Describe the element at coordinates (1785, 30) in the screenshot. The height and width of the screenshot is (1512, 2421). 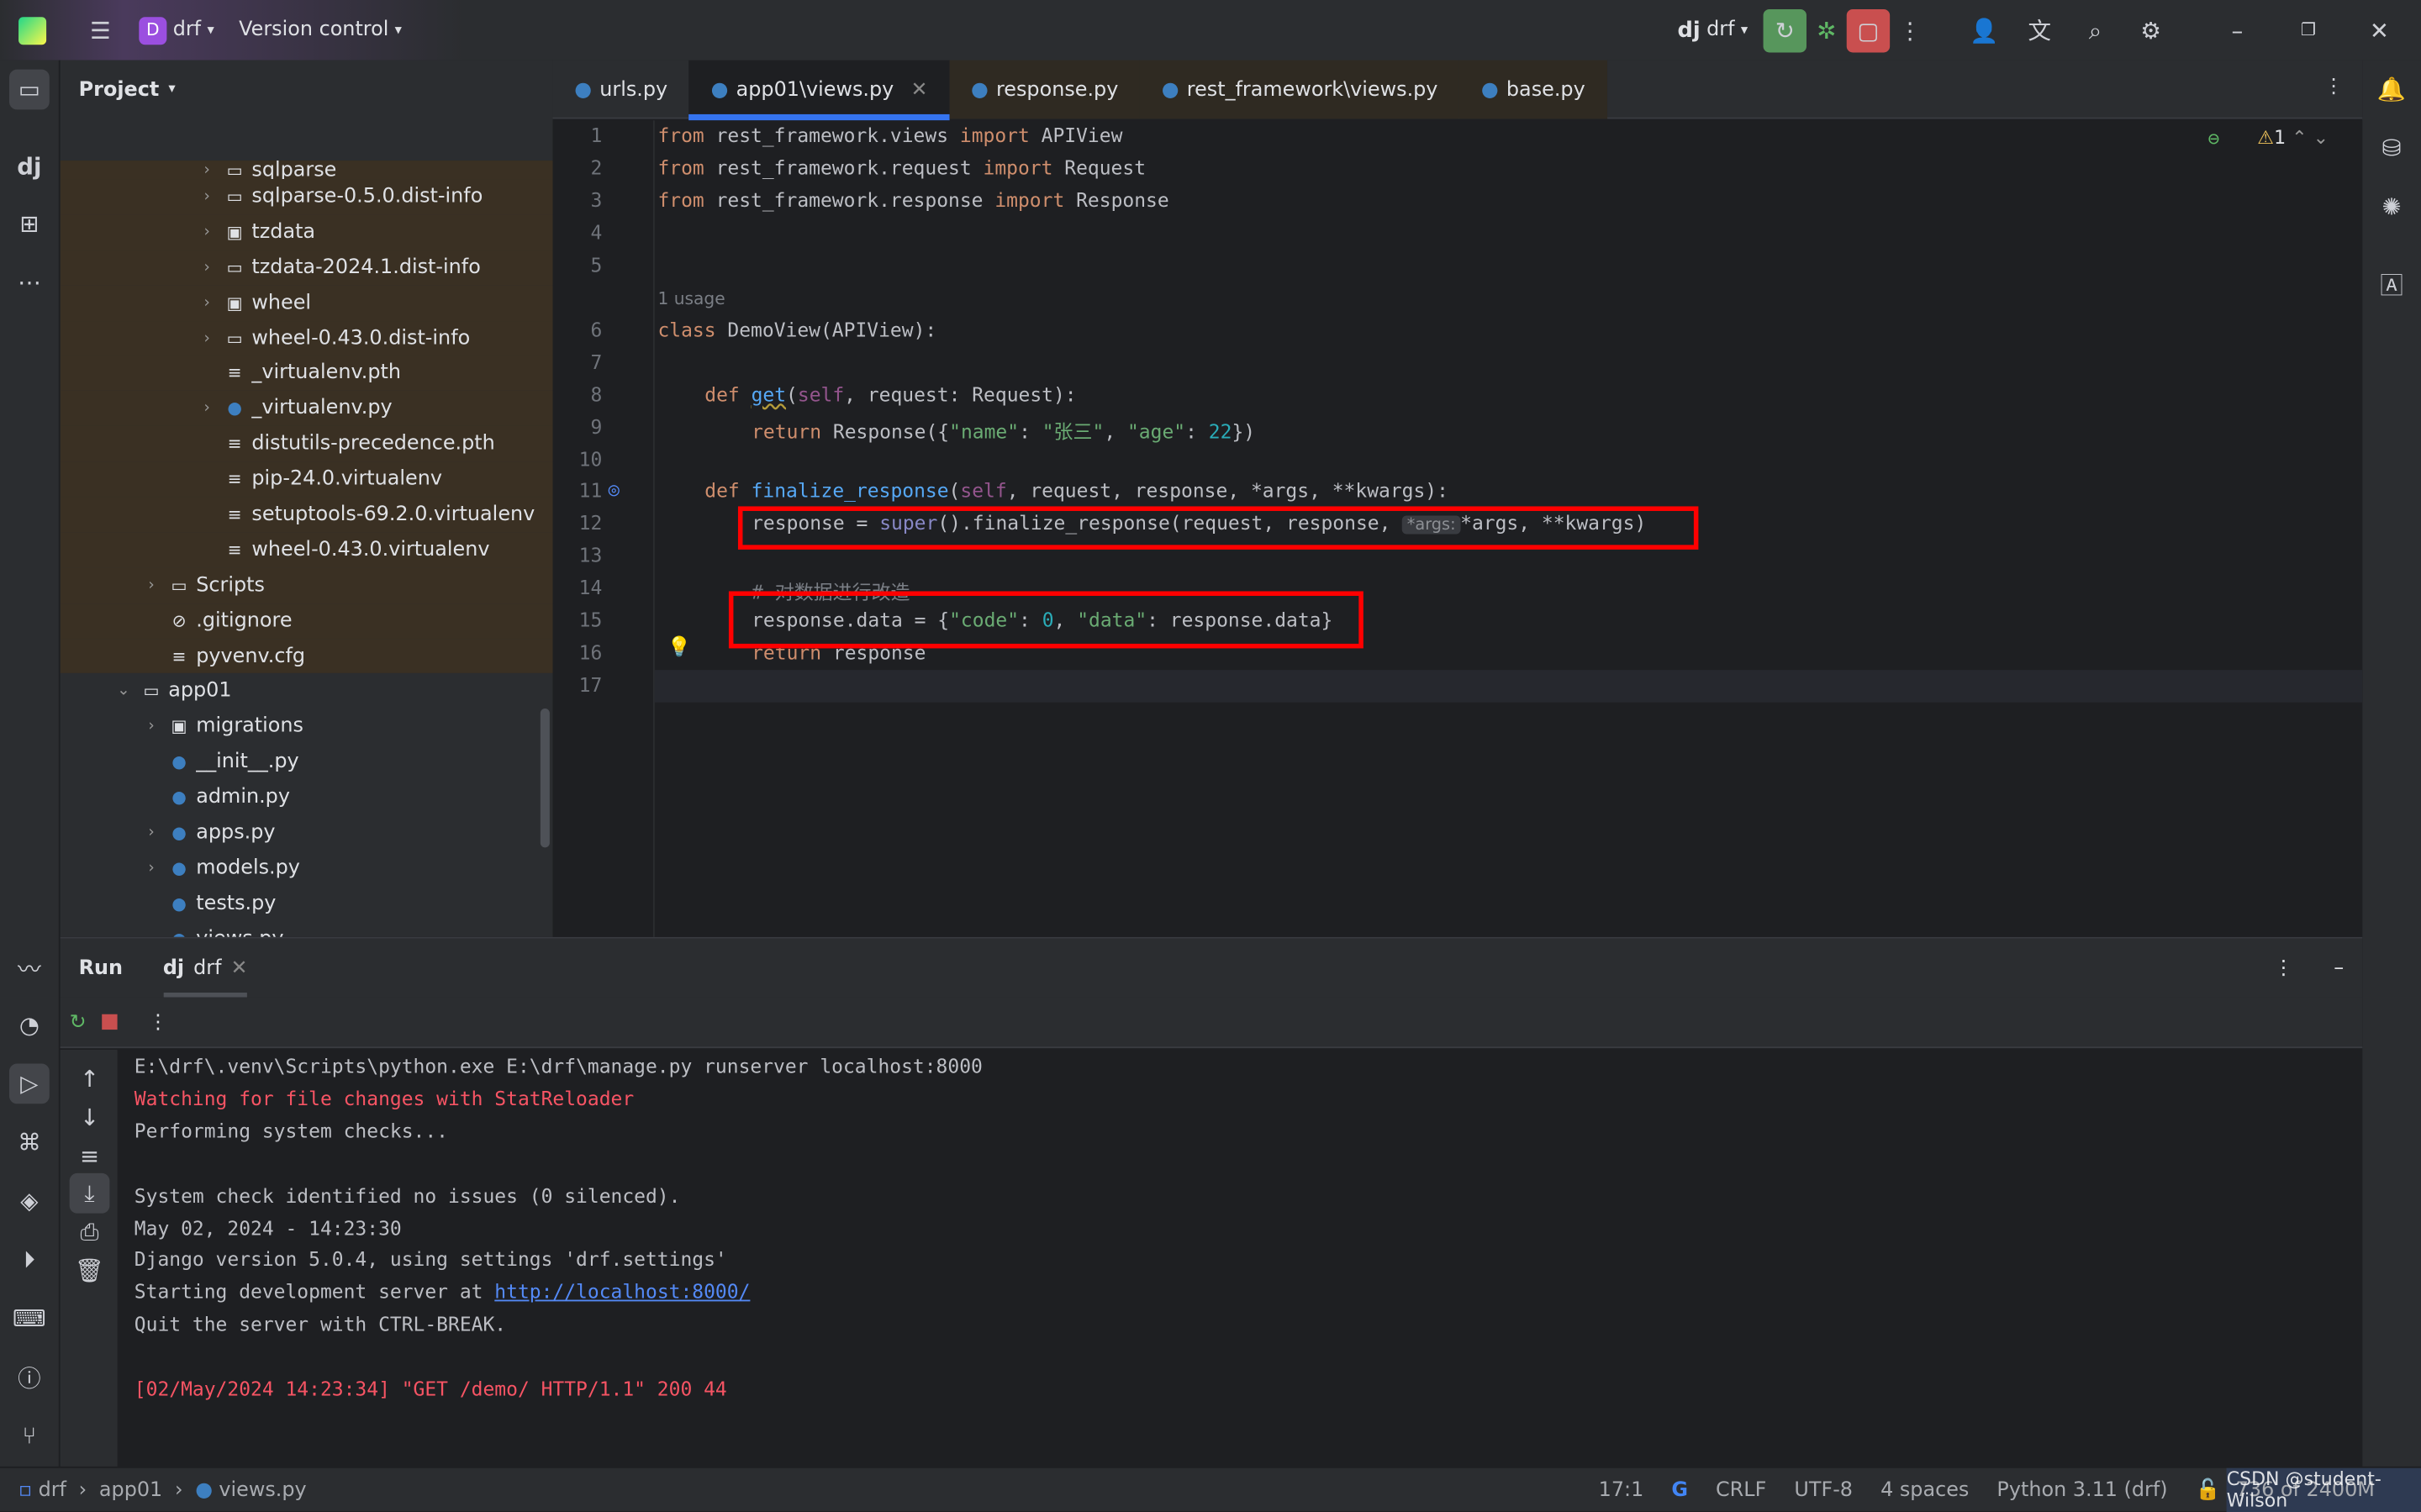
I see `rerun-button: ↻` at that location.